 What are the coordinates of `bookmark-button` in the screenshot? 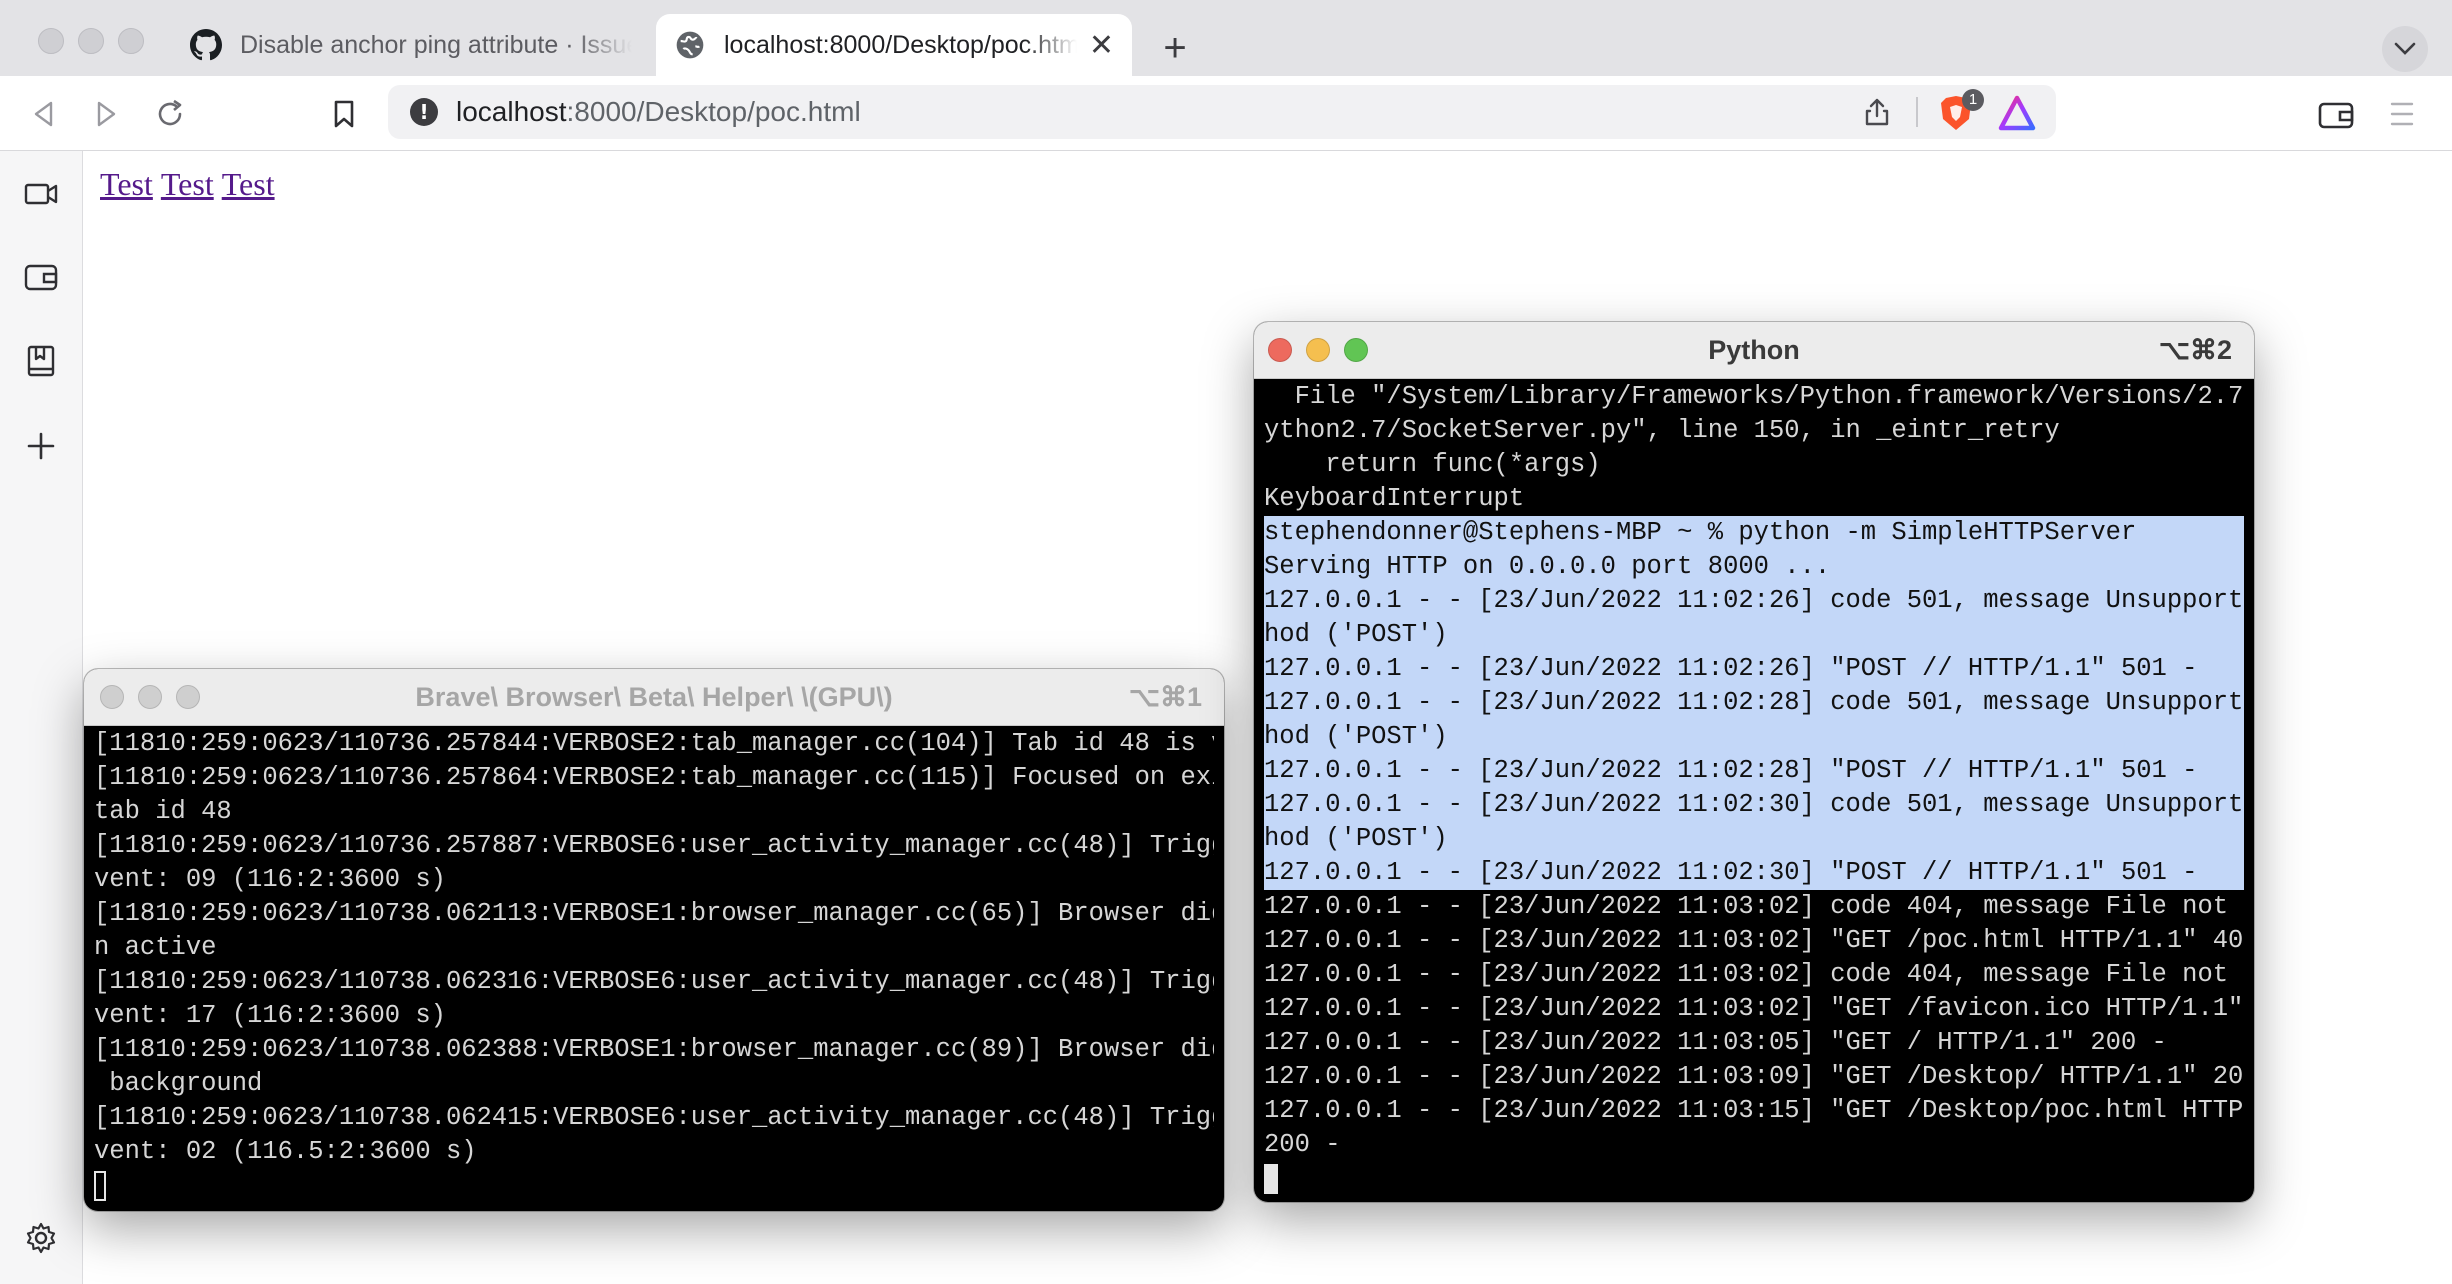 It's located at (344, 114).